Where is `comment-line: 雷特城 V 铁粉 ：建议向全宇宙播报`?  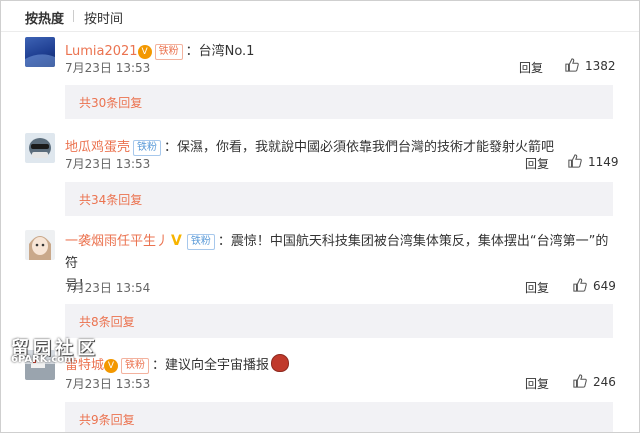 comment-line: 雷特城 V 铁粉 ：建议向全宇宙播报 is located at coordinates (339, 365).